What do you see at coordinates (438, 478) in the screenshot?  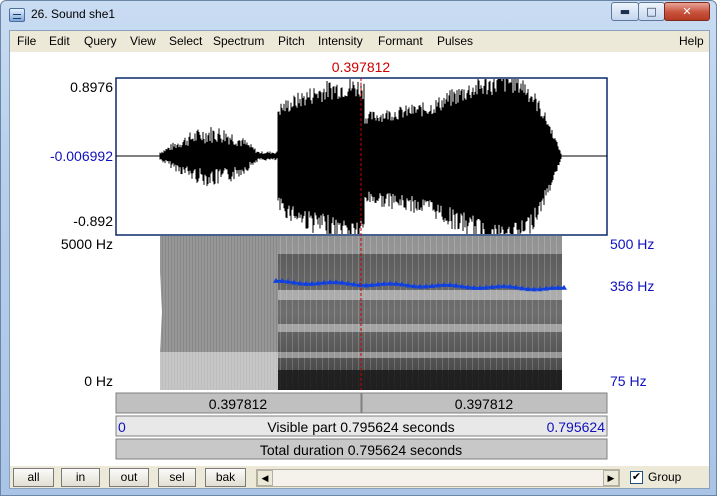 I see `horizontal-scrollbar: ◀ ▶` at bounding box center [438, 478].